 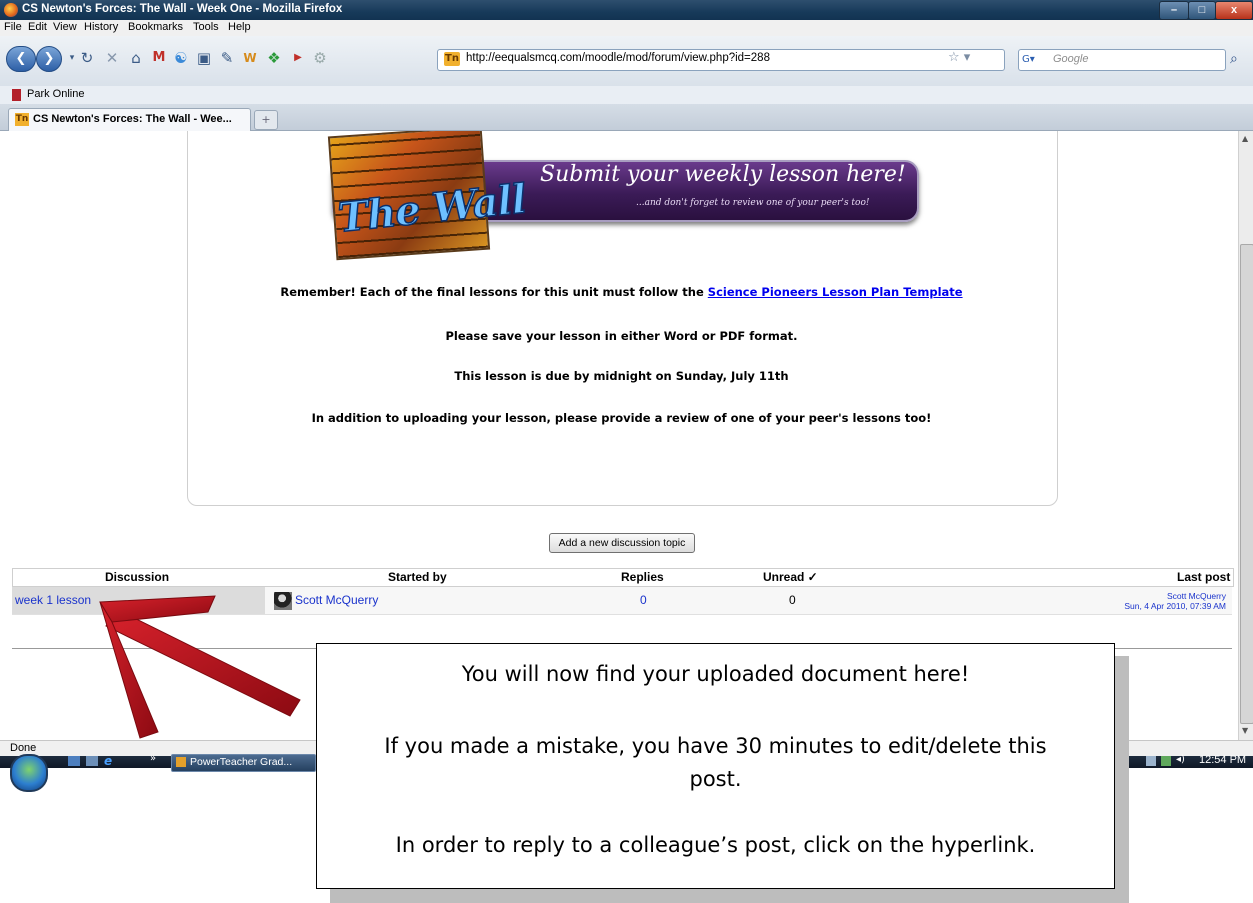 I want to click on lesson-plan-template-link: Science Pioneers Lesson Plan Template, so click(x=835, y=292).